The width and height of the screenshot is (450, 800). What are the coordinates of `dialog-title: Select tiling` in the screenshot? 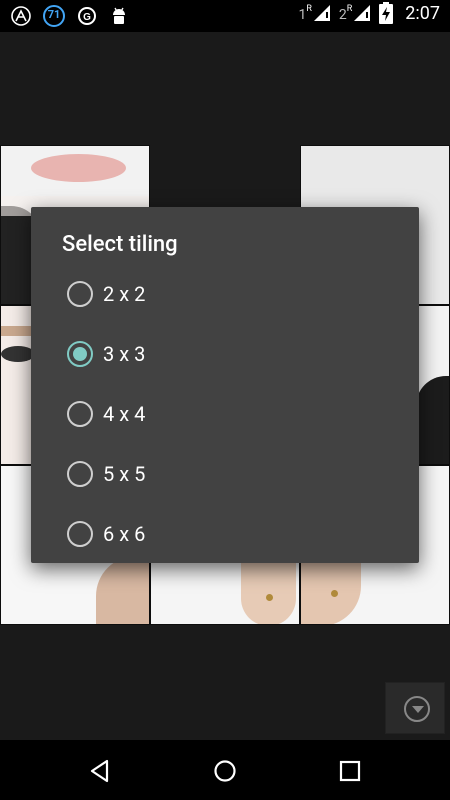 It's located at (120, 244).